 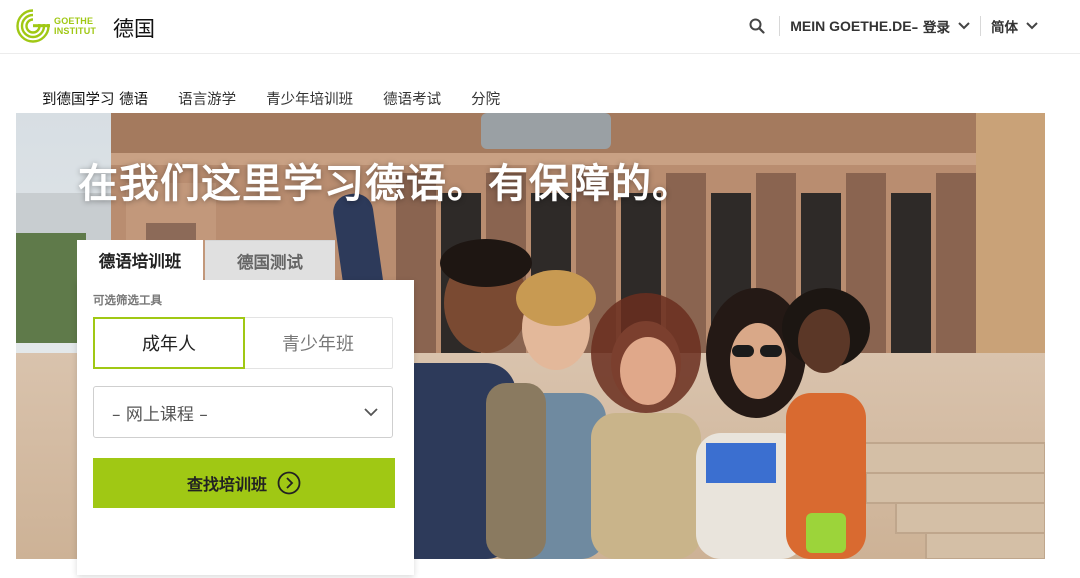 What do you see at coordinates (140, 260) in the screenshot?
I see `tab-german-courses: 德语培训班` at bounding box center [140, 260].